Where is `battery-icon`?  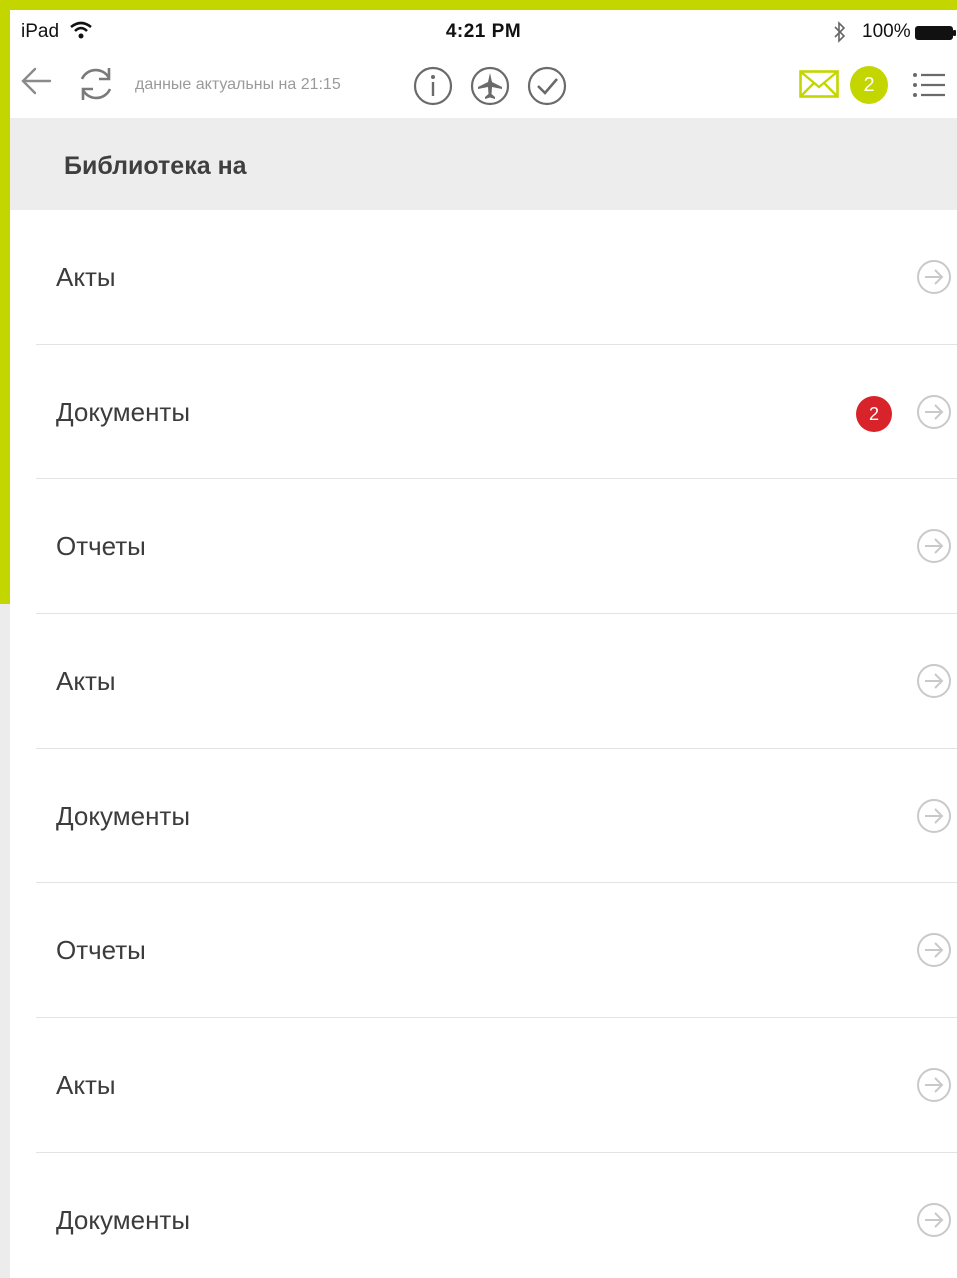 battery-icon is located at coordinates (935, 33).